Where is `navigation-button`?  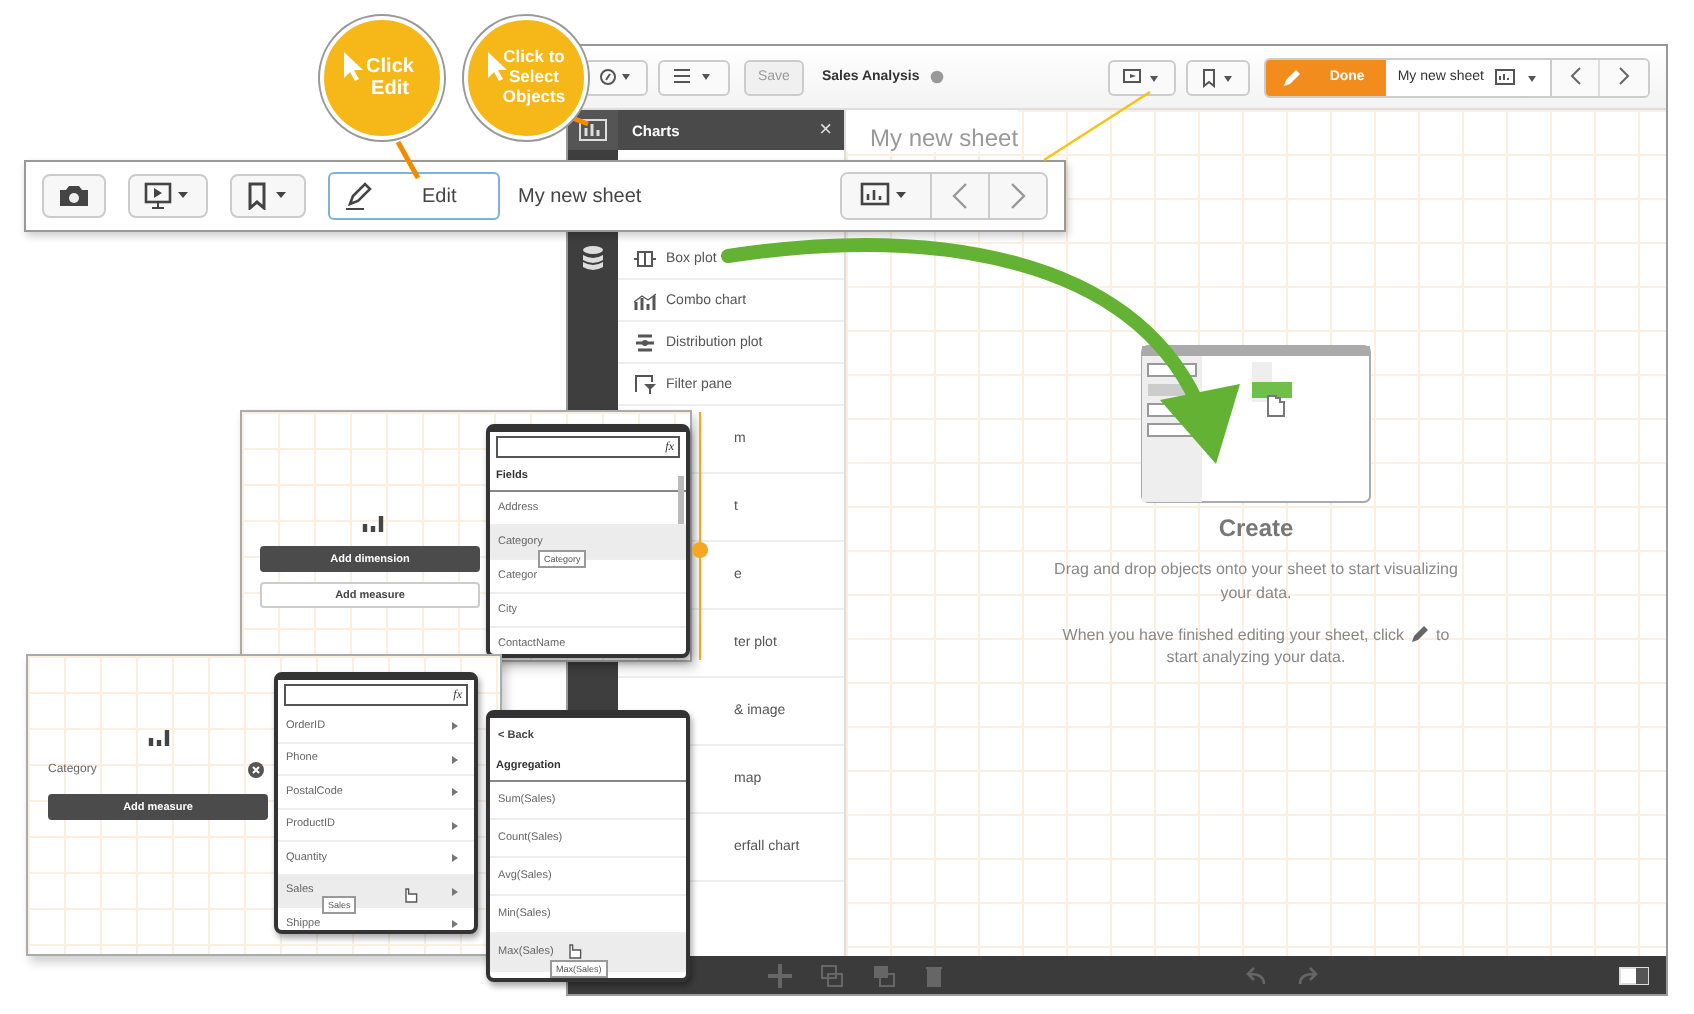 navigation-button is located at coordinates (616, 77).